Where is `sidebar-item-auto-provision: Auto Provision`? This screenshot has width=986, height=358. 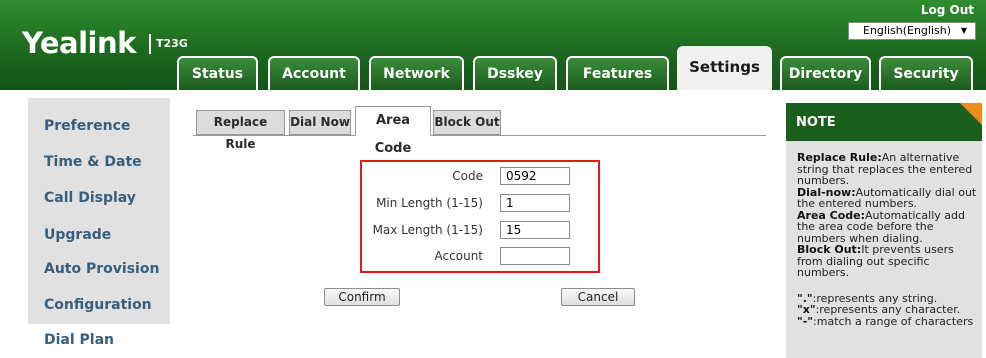 sidebar-item-auto-provision: Auto Provision is located at coordinates (101, 269).